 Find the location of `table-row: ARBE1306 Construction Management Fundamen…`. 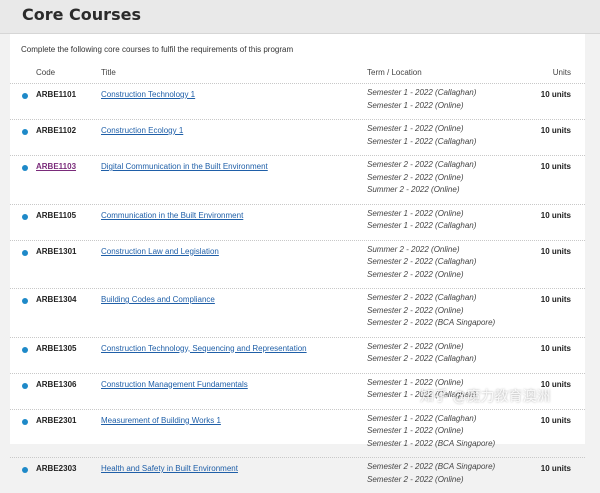

table-row: ARBE1306 Construction Management Fundamen… is located at coordinates (297, 390).